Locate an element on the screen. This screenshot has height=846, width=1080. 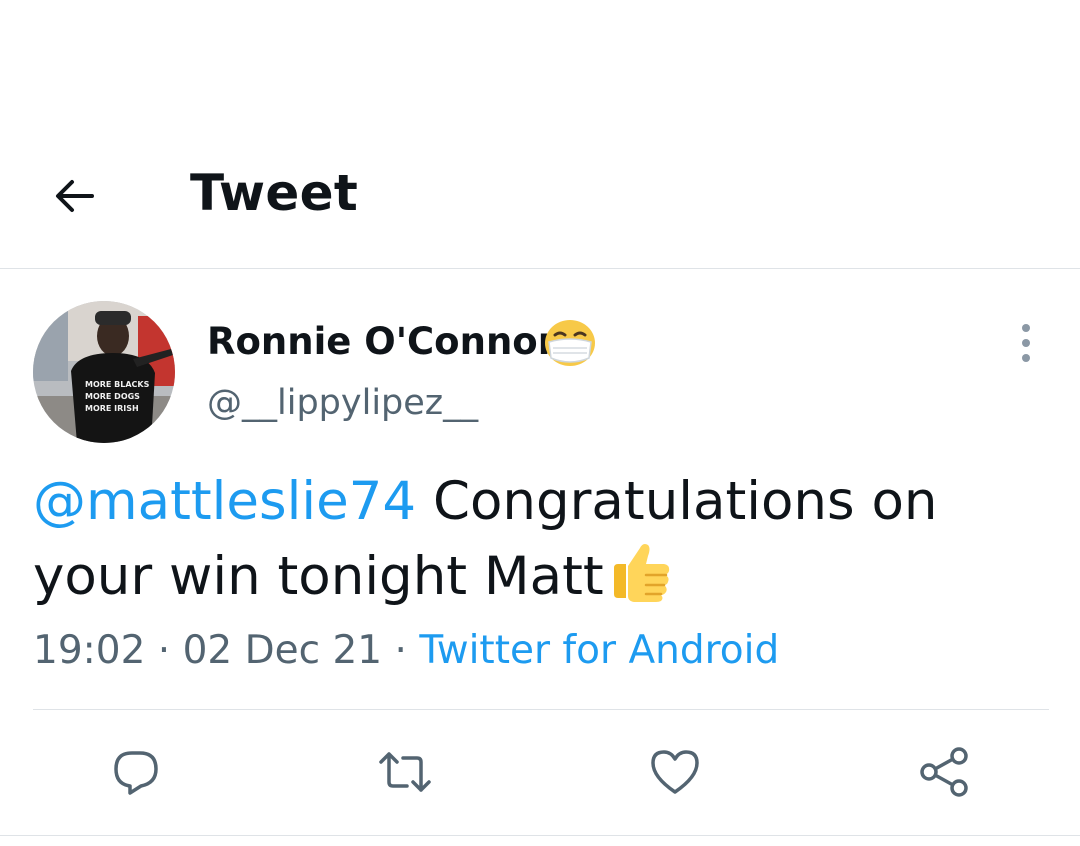
more-options-button is located at coordinates (1026, 344).